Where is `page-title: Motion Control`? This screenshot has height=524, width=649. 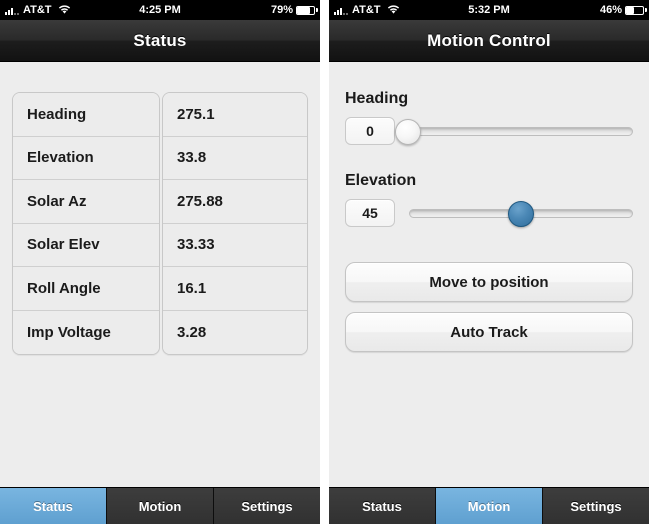
page-title: Motion Control is located at coordinates (489, 40).